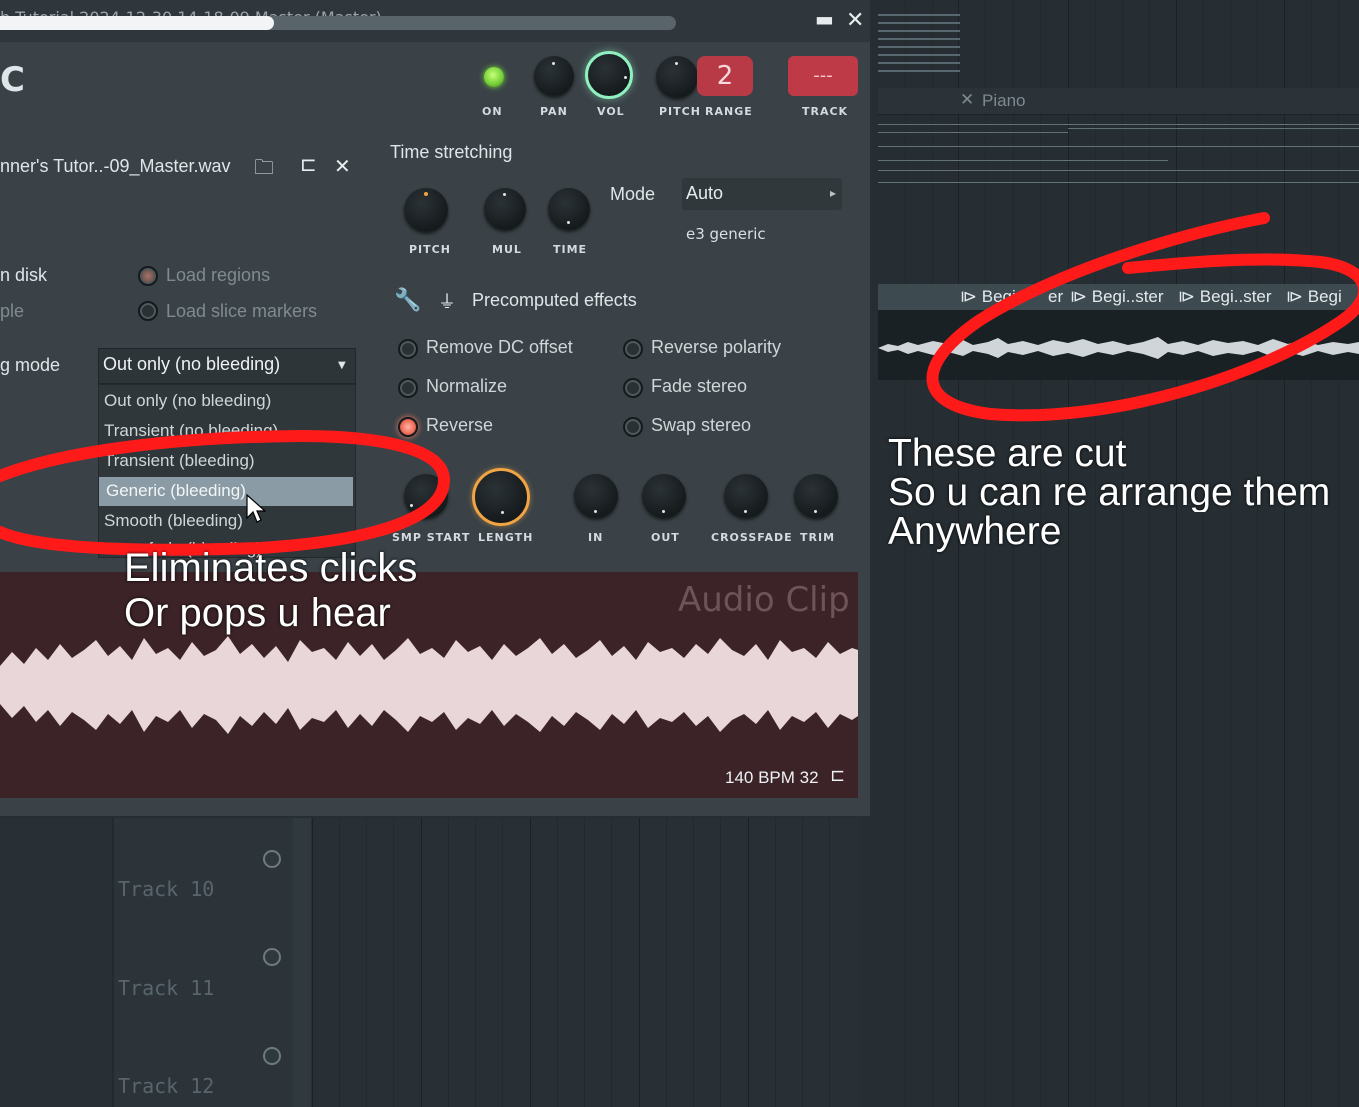 Image resolution: width=1359 pixels, height=1107 pixels. Describe the element at coordinates (342, 365) in the screenshot. I see `chevron-down-icon: ▼` at that location.